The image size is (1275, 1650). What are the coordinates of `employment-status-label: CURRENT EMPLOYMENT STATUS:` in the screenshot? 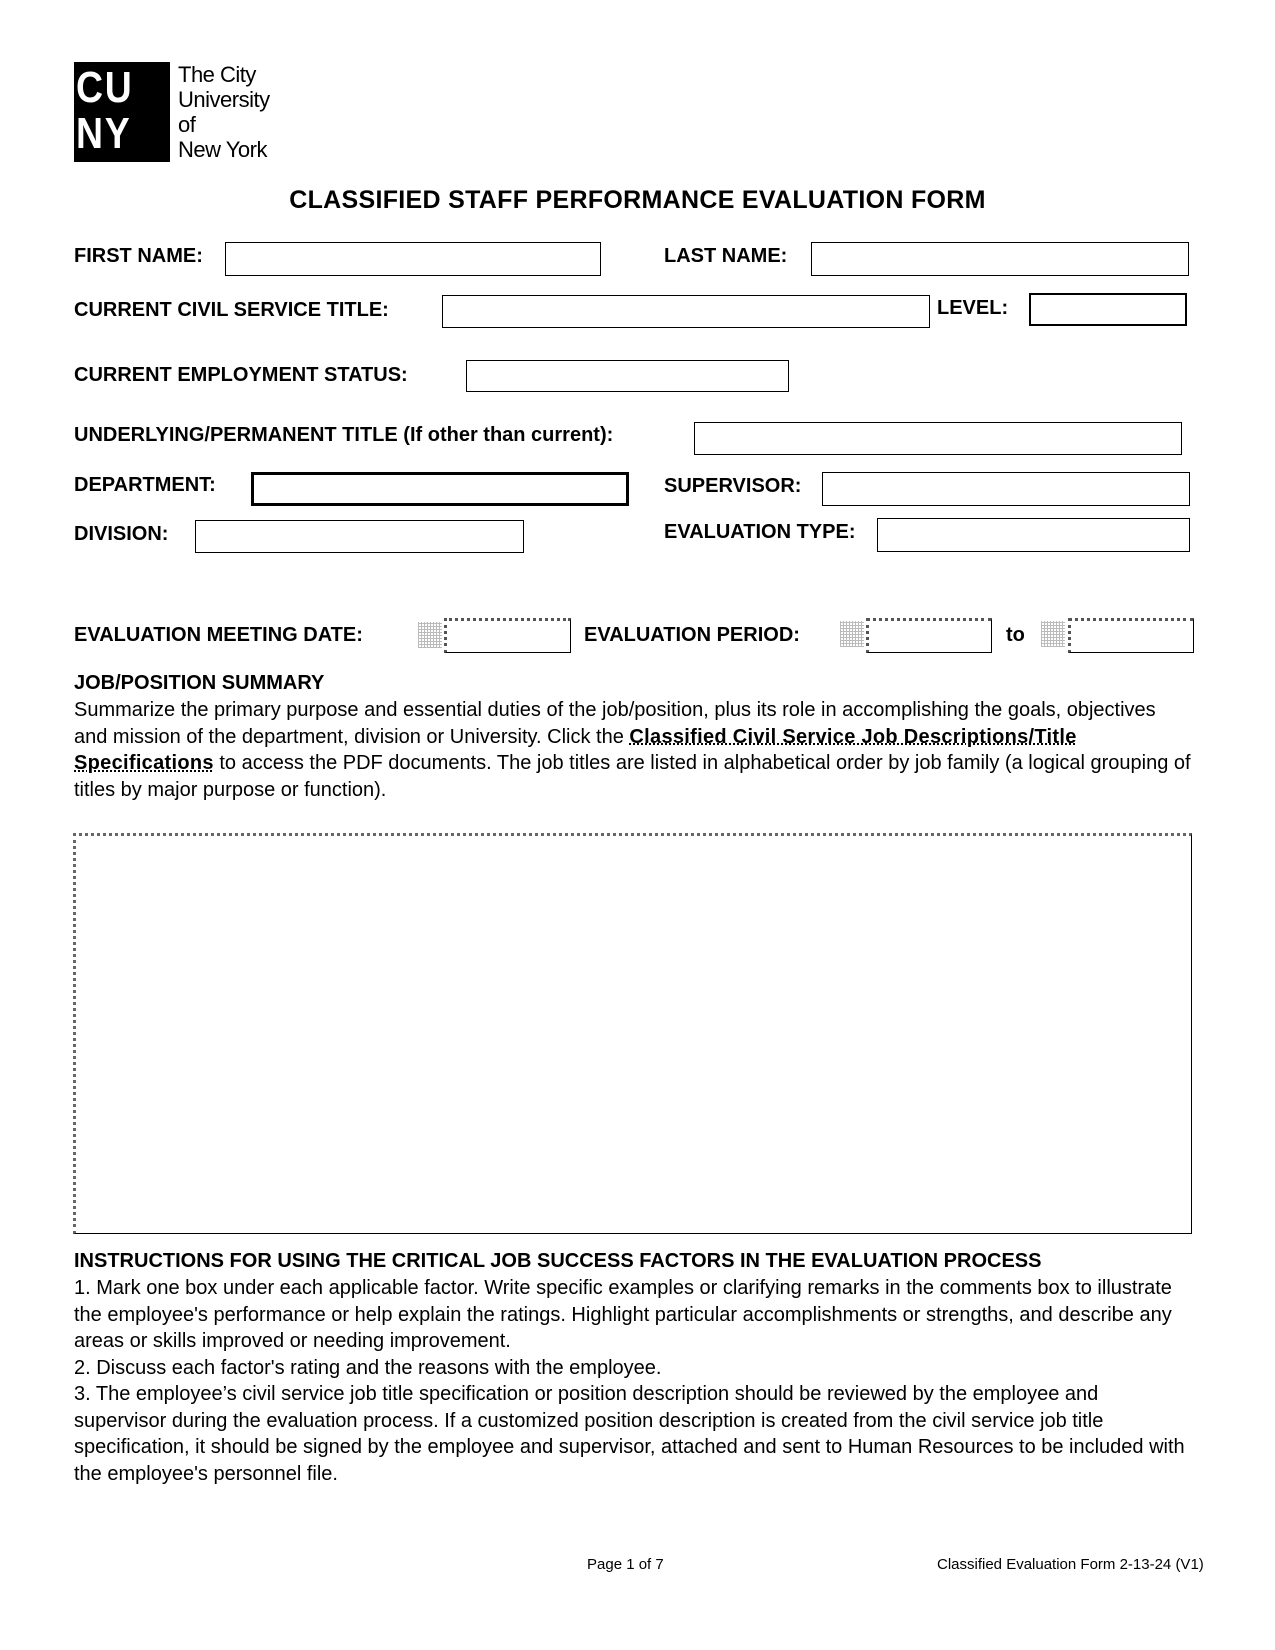 It's located at (241, 375).